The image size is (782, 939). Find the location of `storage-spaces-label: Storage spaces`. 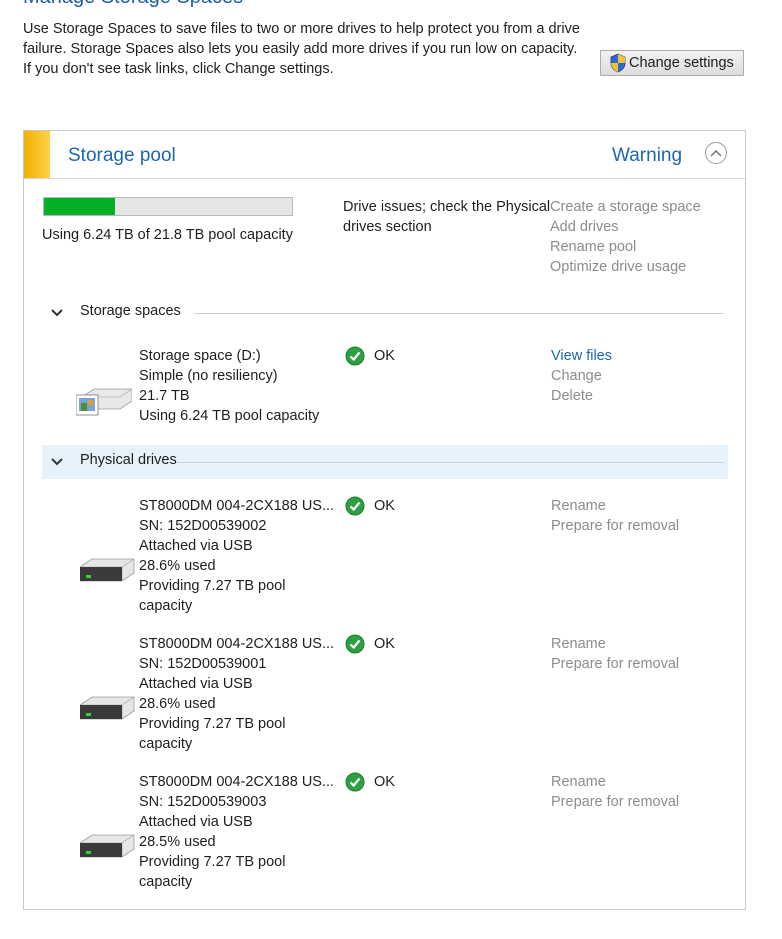

storage-spaces-label: Storage spaces is located at coordinates (130, 311).